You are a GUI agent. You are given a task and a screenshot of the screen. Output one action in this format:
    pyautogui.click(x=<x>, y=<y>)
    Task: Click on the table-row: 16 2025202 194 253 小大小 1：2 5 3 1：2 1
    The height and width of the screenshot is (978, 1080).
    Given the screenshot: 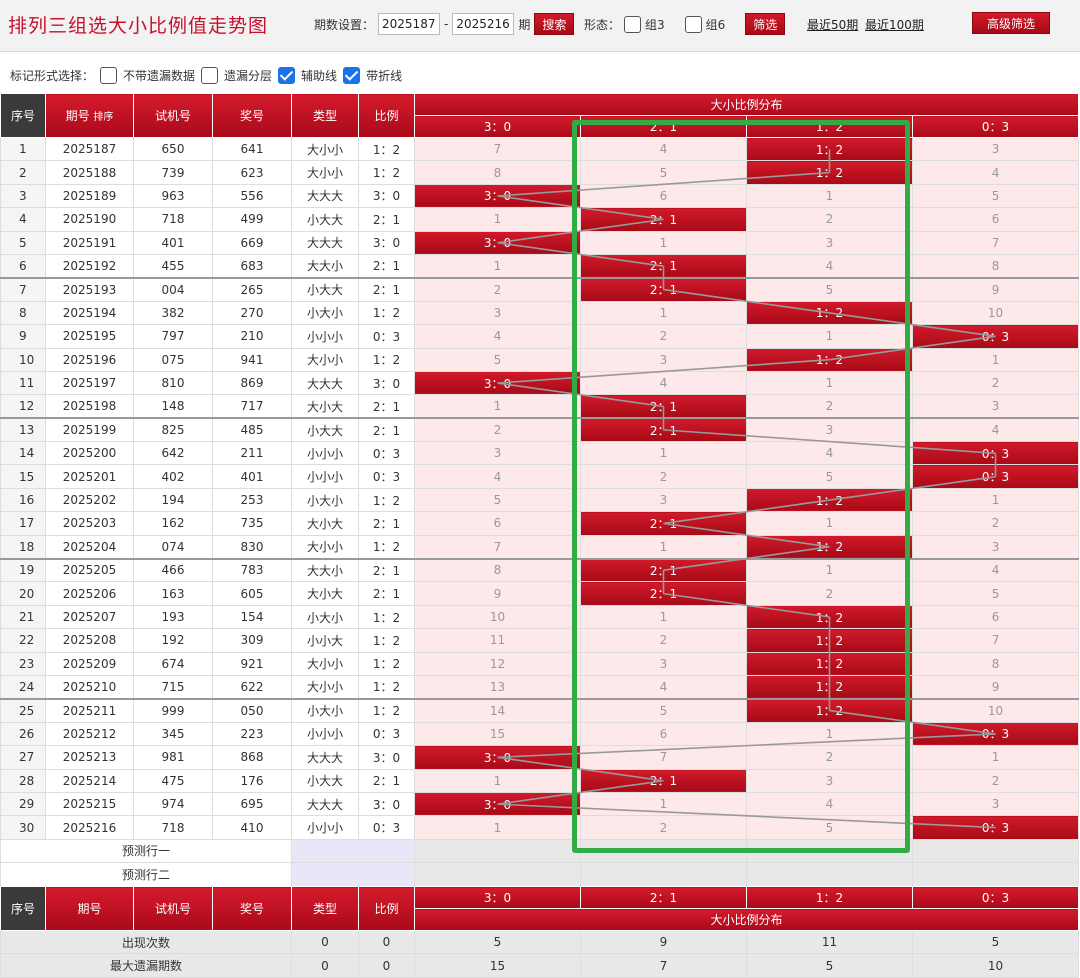 What is the action you would take?
    pyautogui.click(x=540, y=500)
    